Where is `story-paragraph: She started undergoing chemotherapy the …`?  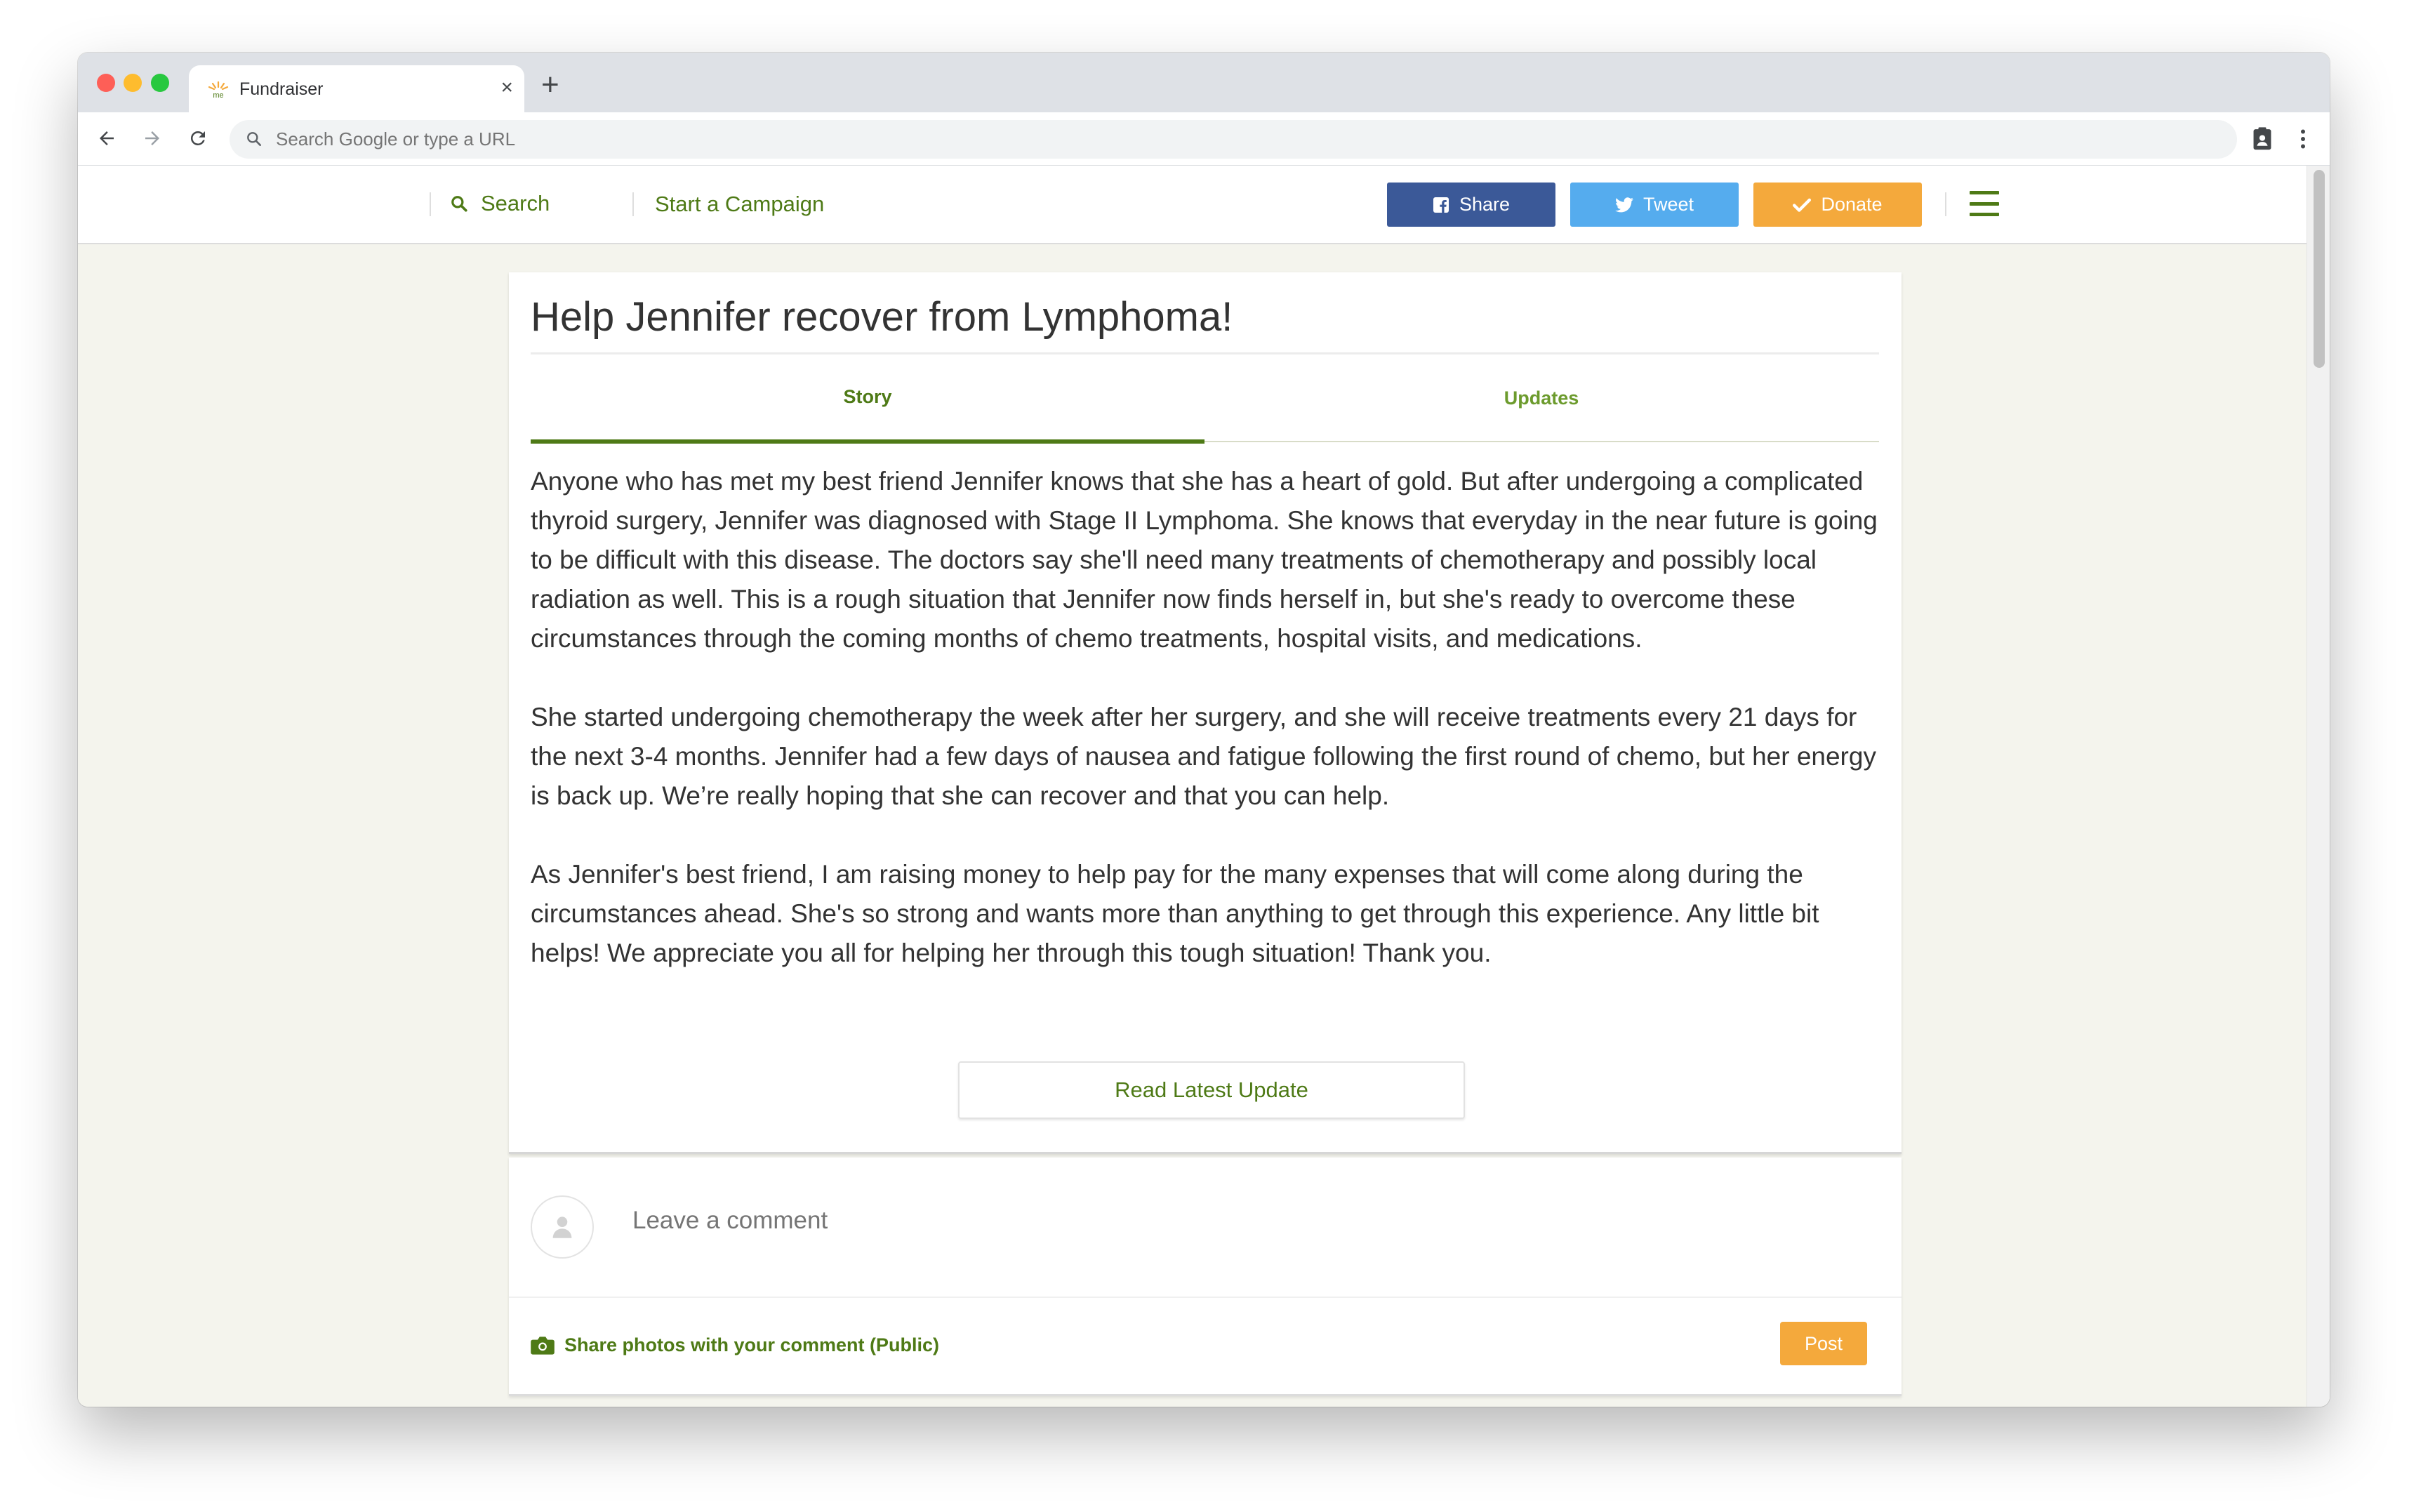
story-paragraph: She started undergoing chemotherapy the … is located at coordinates (1203, 756).